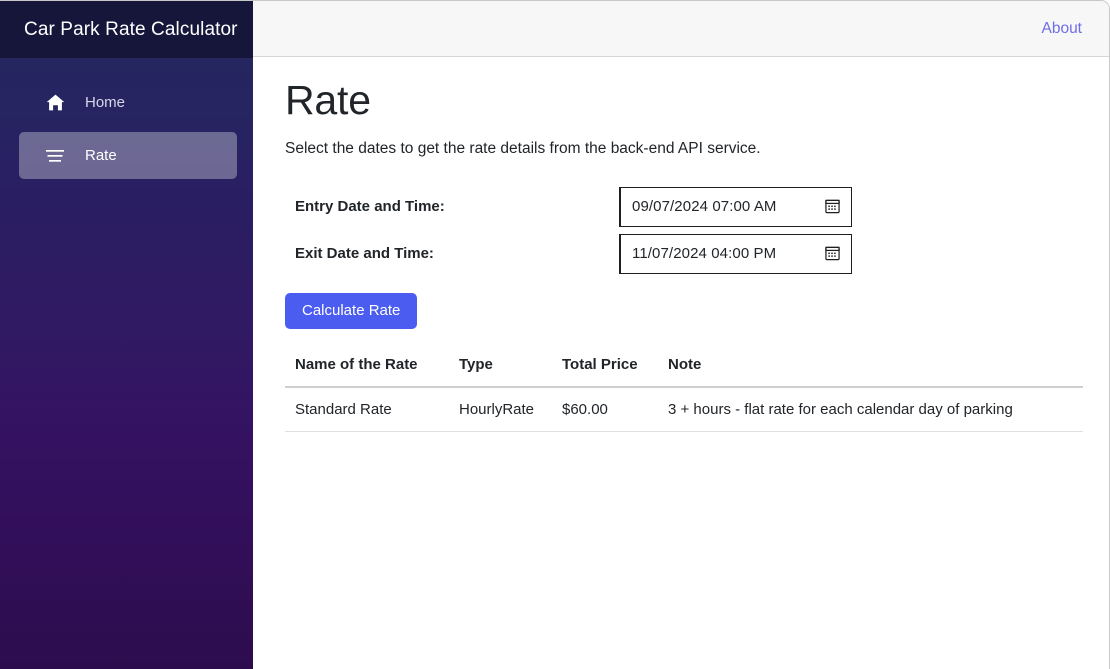 This screenshot has height=669, width=1110. Describe the element at coordinates (55, 156) in the screenshot. I see `list-icon` at that location.